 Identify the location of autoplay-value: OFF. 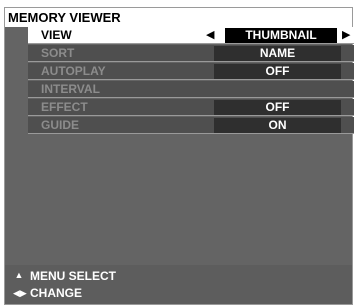
(277, 71).